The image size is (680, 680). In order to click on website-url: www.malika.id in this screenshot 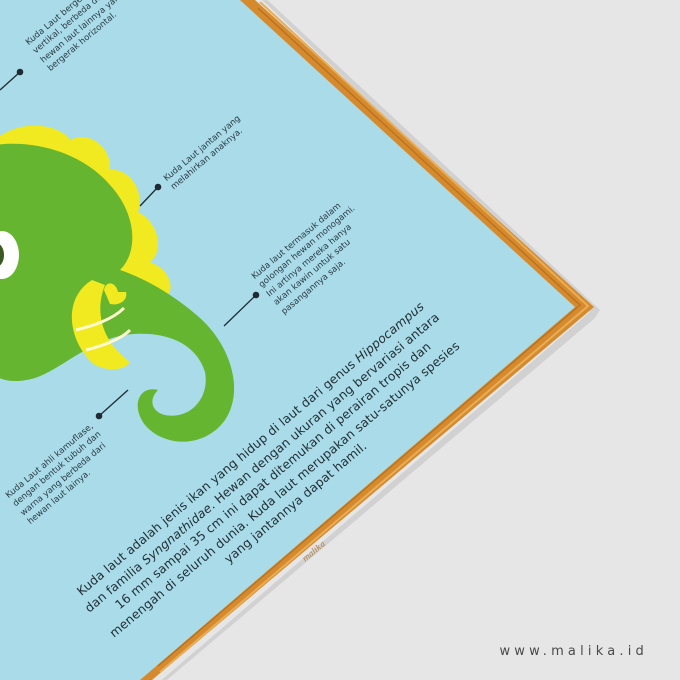, I will do `click(573, 651)`.